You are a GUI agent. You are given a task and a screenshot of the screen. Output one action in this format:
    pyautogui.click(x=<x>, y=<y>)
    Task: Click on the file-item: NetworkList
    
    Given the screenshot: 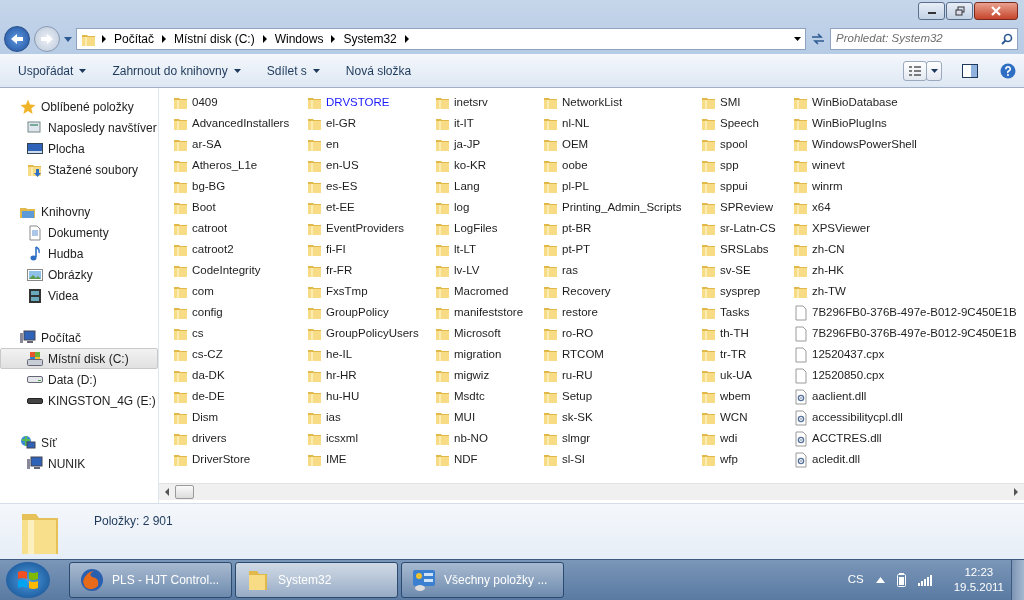 What is the action you would take?
    pyautogui.click(x=622, y=102)
    